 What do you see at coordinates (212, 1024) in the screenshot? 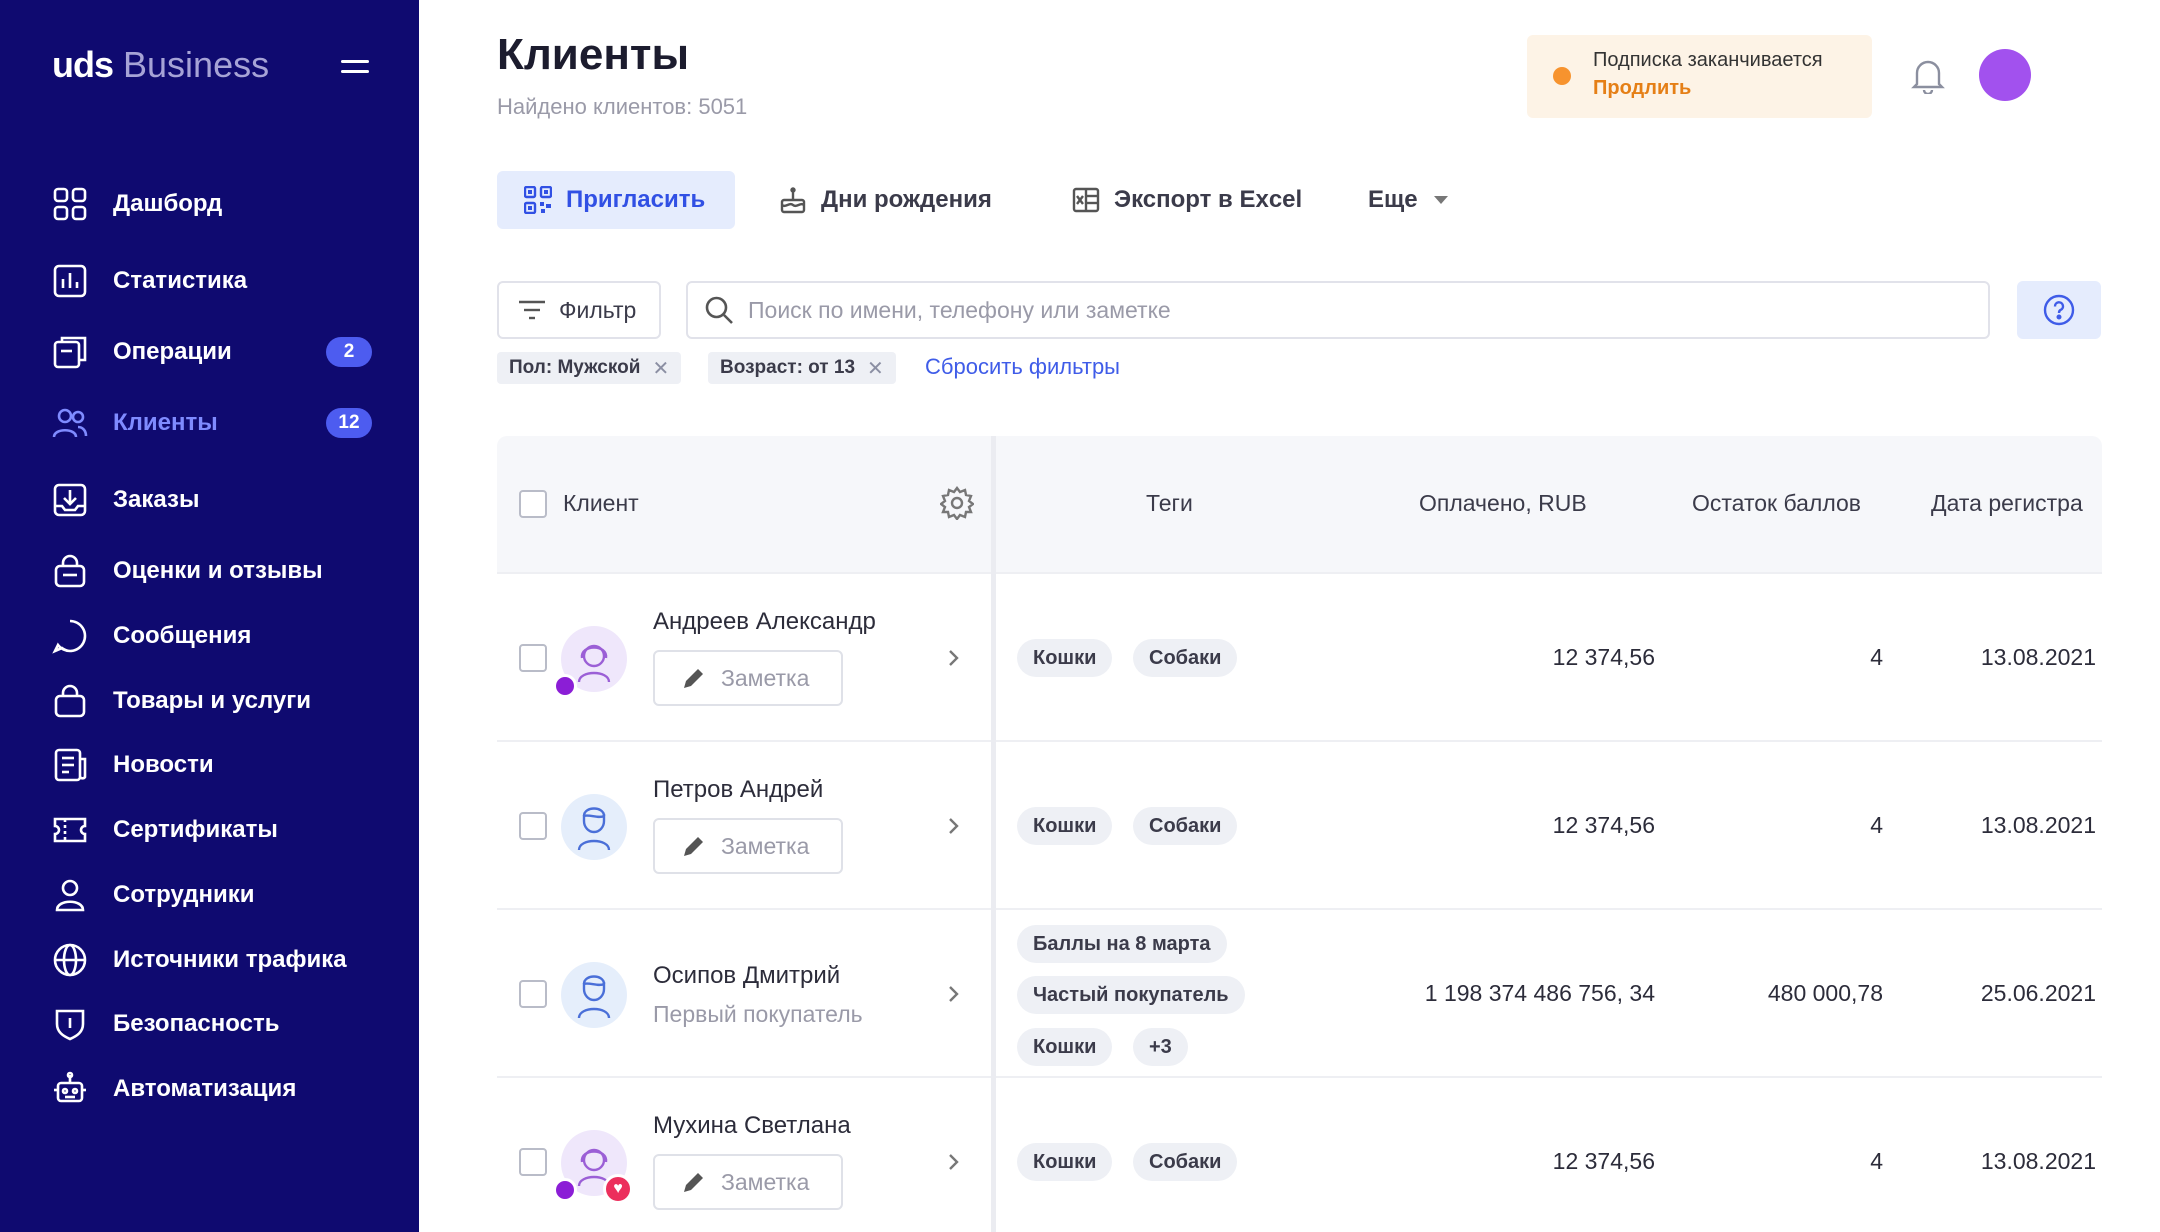
I see `sidebar-item-security: Безопасность` at bounding box center [212, 1024].